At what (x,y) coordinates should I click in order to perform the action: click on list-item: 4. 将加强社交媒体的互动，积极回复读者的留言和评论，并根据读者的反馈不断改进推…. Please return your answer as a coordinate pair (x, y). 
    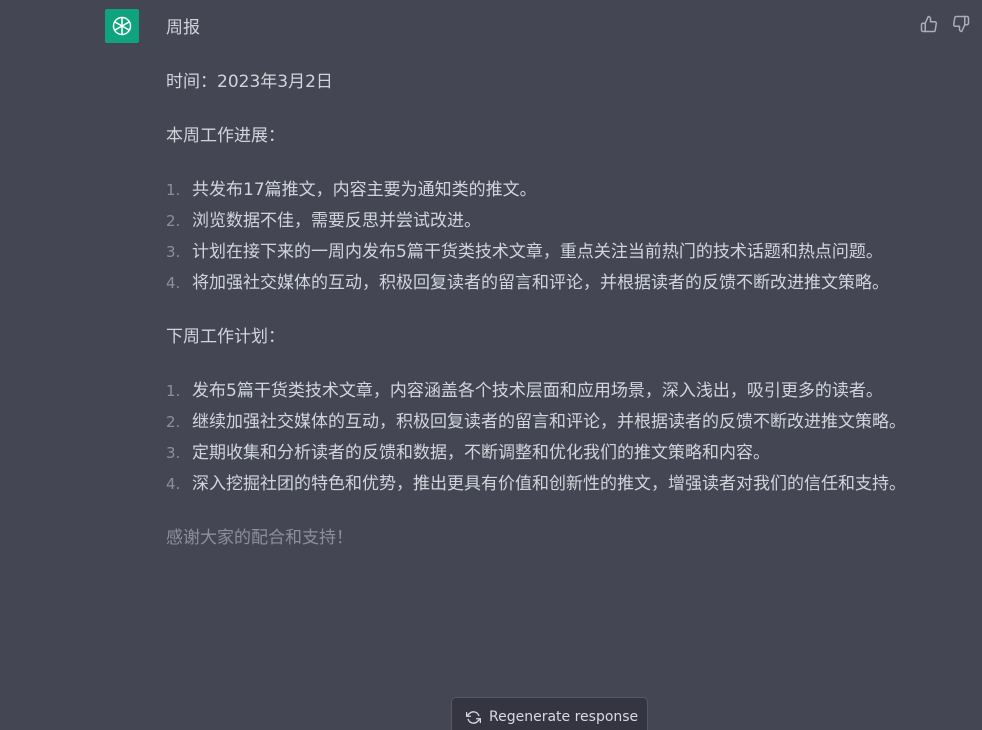
    Looking at the image, I should click on (536, 283).